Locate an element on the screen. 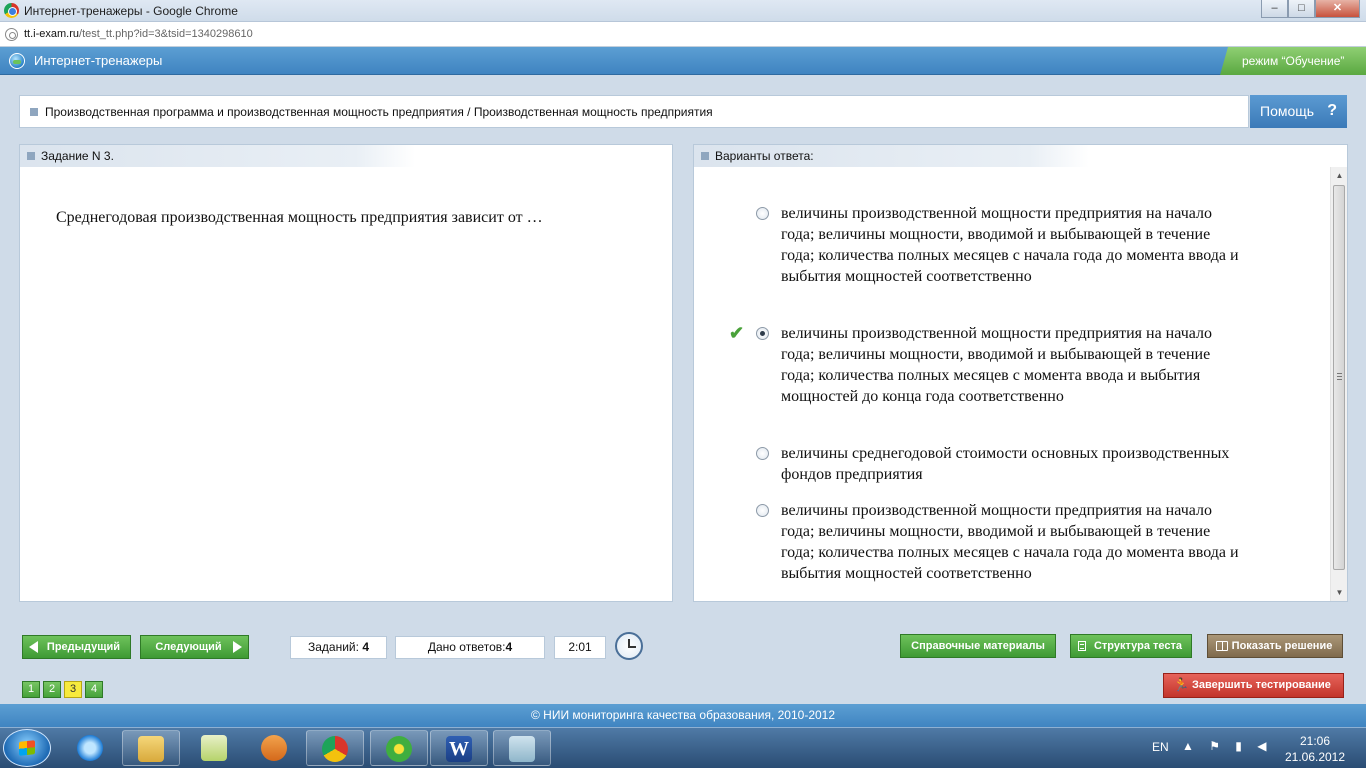 The image size is (1366, 768). mode-badge: режим “Обучение” is located at coordinates (1293, 61).